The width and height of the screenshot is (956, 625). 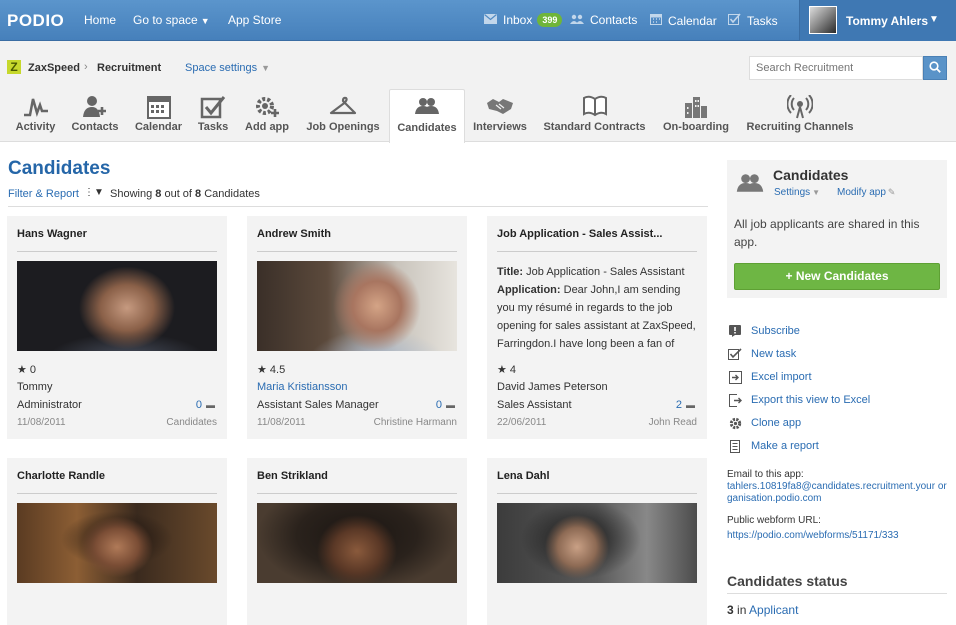 What do you see at coordinates (603, 20) in the screenshot?
I see `contacts-link: Contacts` at bounding box center [603, 20].